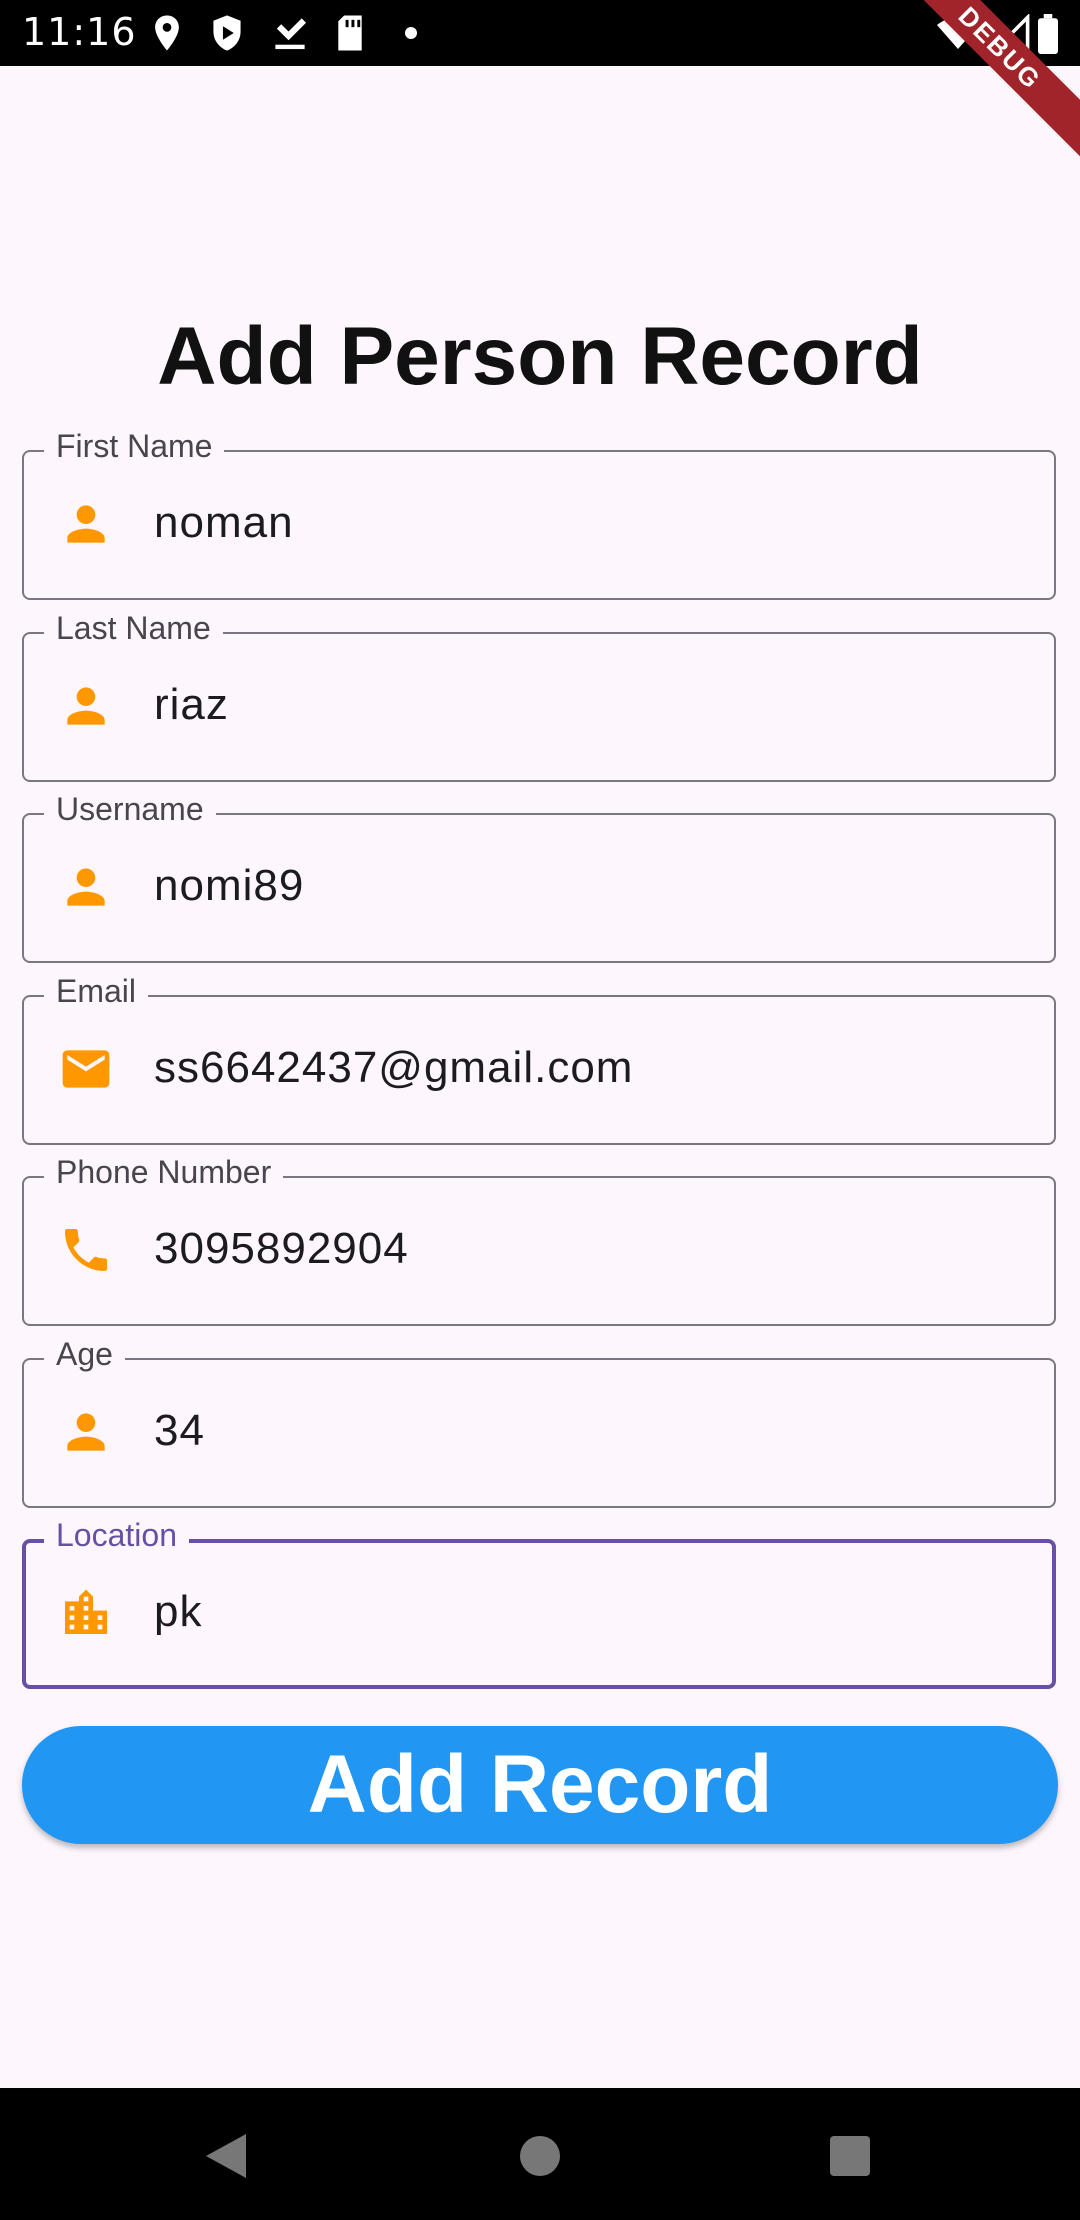  I want to click on phone-number-label: Phone Number, so click(164, 1172).